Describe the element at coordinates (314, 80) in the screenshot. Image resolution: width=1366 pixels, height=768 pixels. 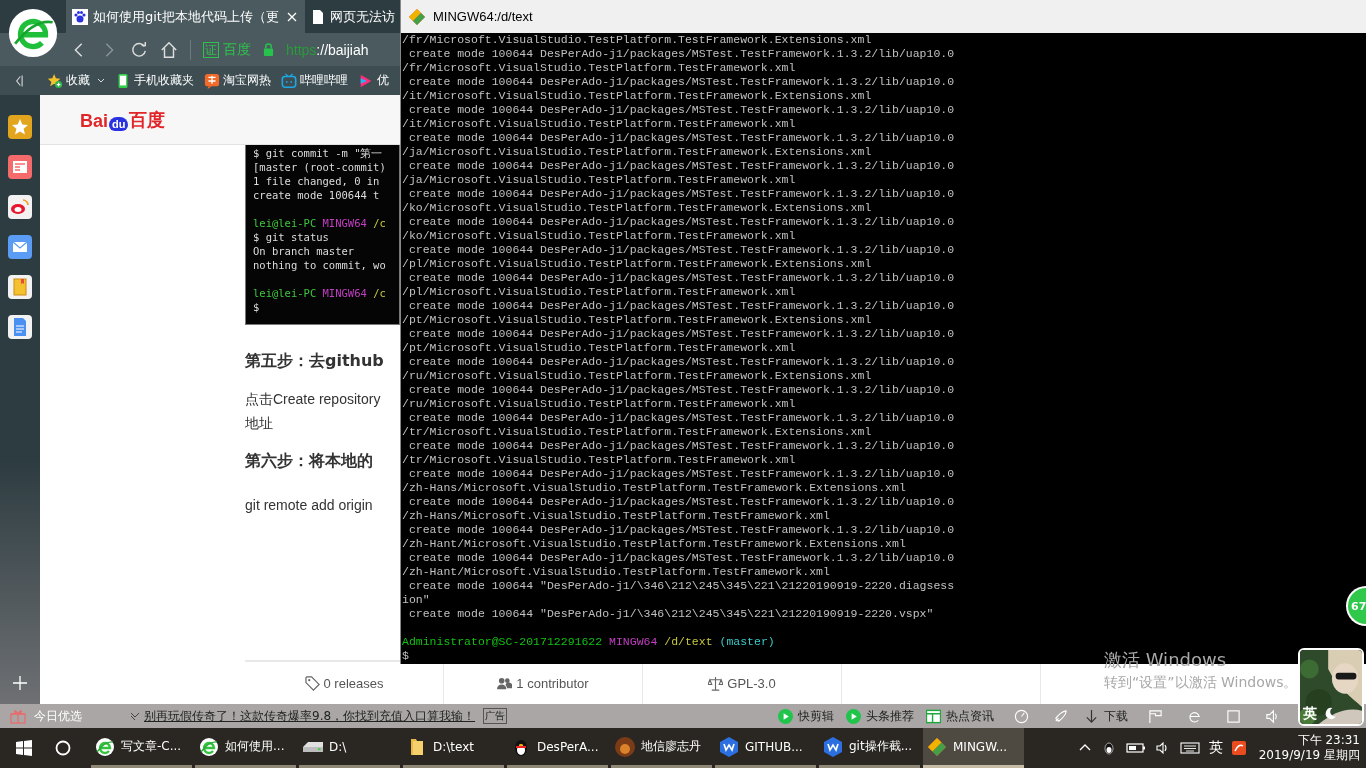
I see `bookmark-item: 哔哩哔哩` at that location.